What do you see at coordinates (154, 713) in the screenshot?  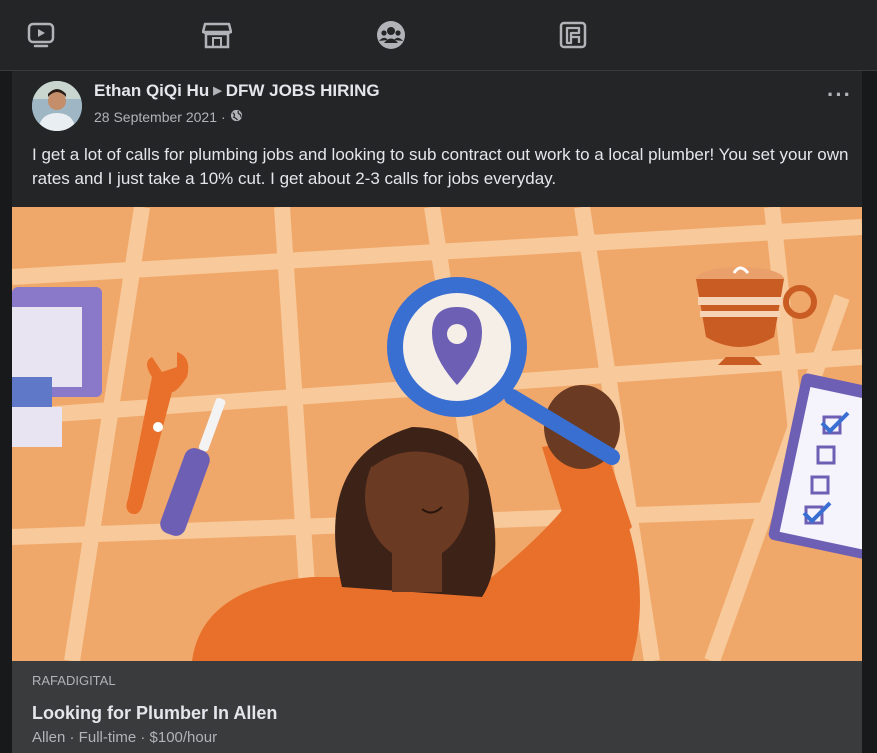 I see `link-title: Looking for Plumber In Allen` at bounding box center [154, 713].